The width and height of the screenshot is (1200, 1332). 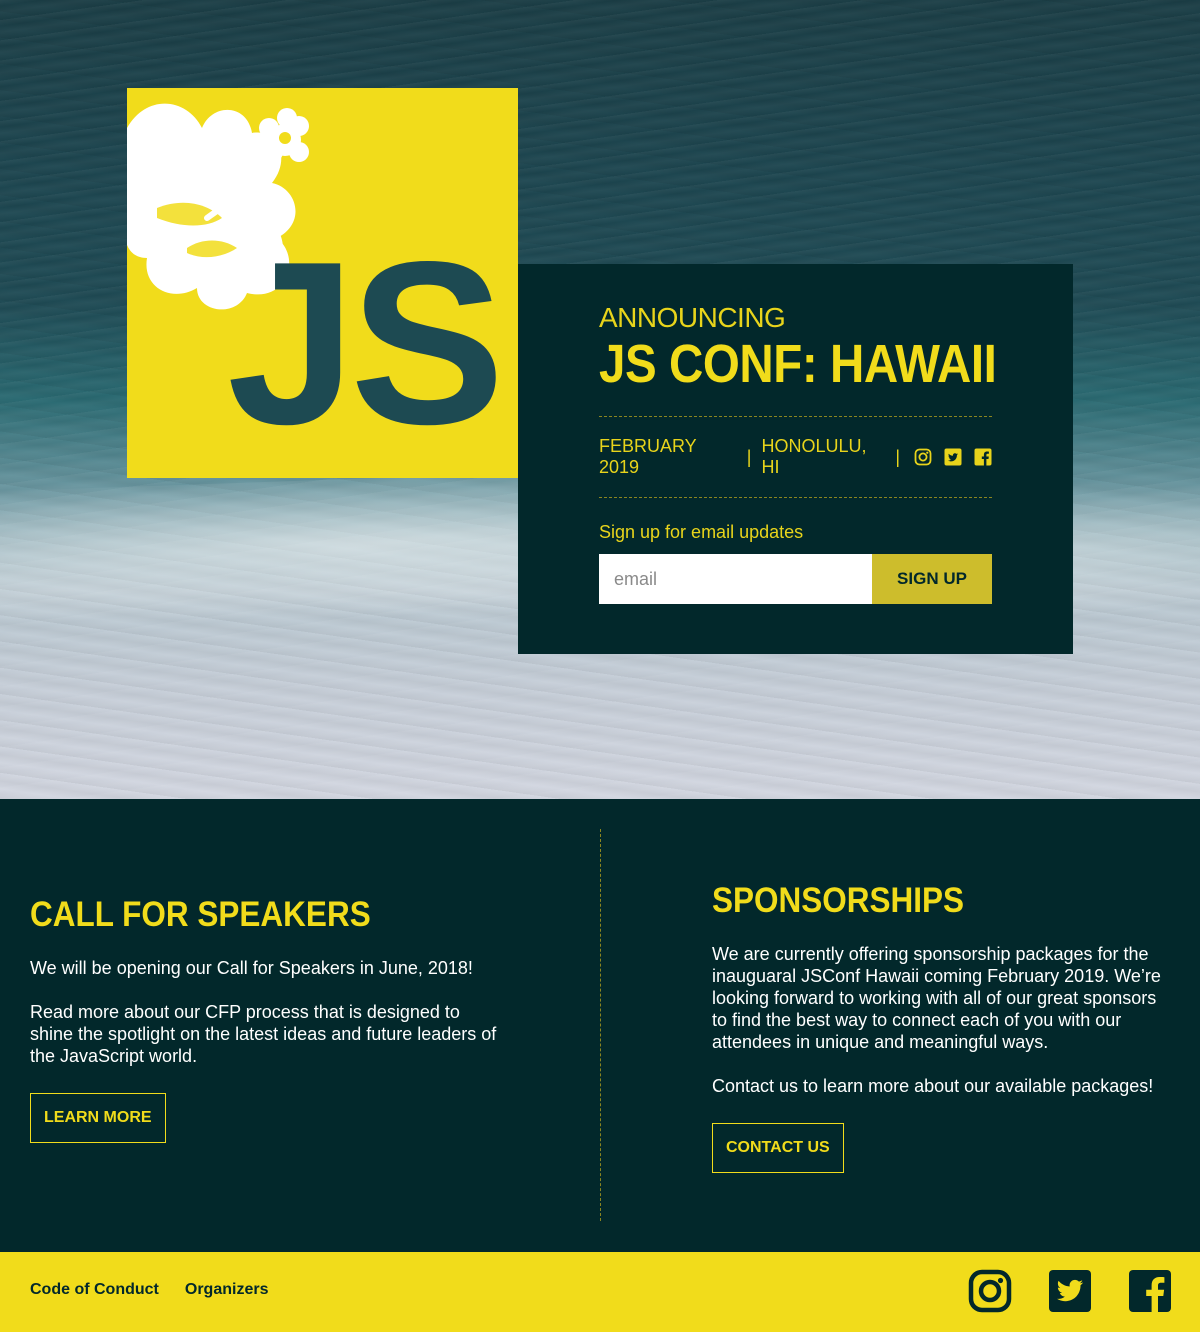 I want to click on divider, so click(x=795, y=497).